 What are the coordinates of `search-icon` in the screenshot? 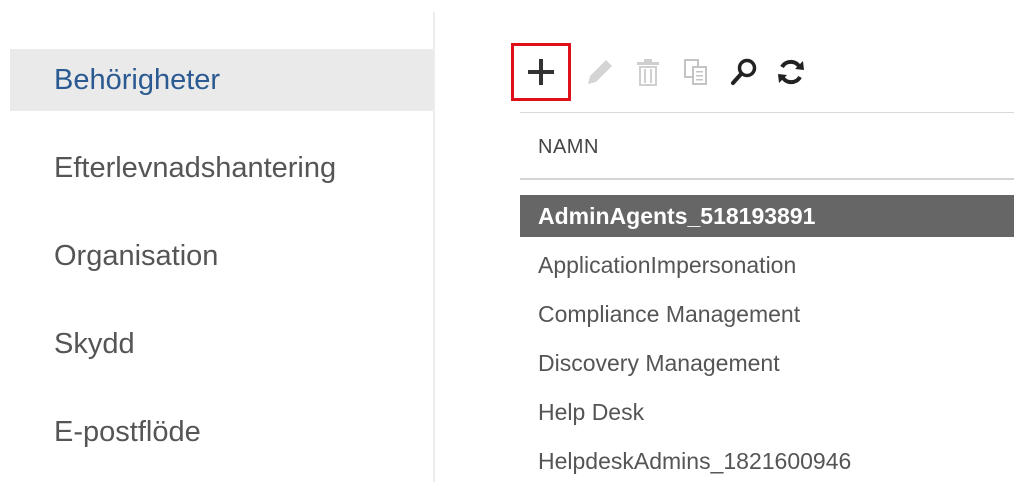 It's located at (744, 71).